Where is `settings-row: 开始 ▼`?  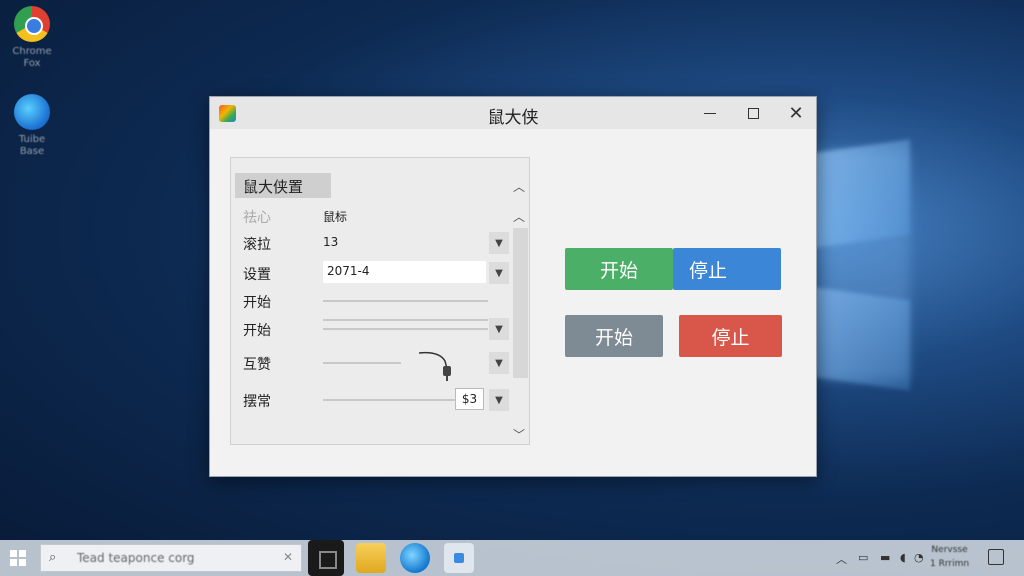 settings-row: 开始 ▼ is located at coordinates (377, 329).